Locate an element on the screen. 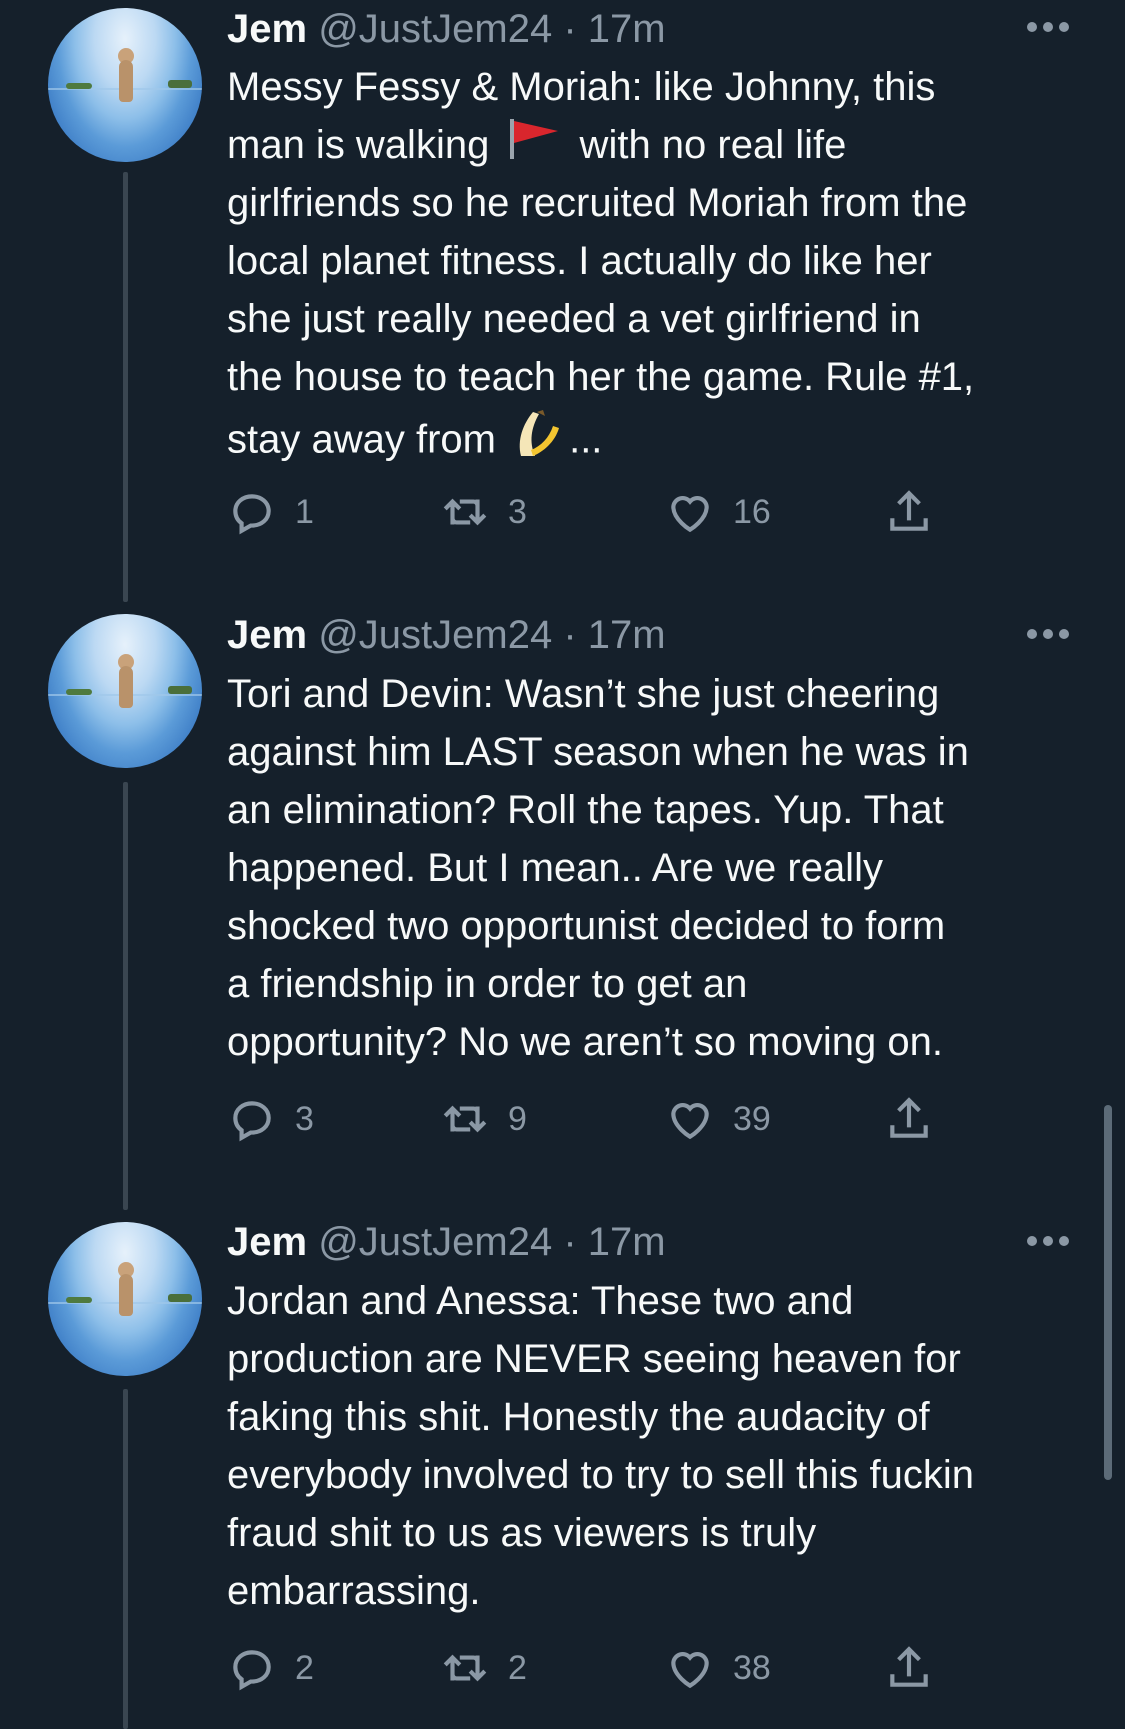 Image resolution: width=1125 pixels, height=1729 pixels. retweet-count: 3 is located at coordinates (517, 511).